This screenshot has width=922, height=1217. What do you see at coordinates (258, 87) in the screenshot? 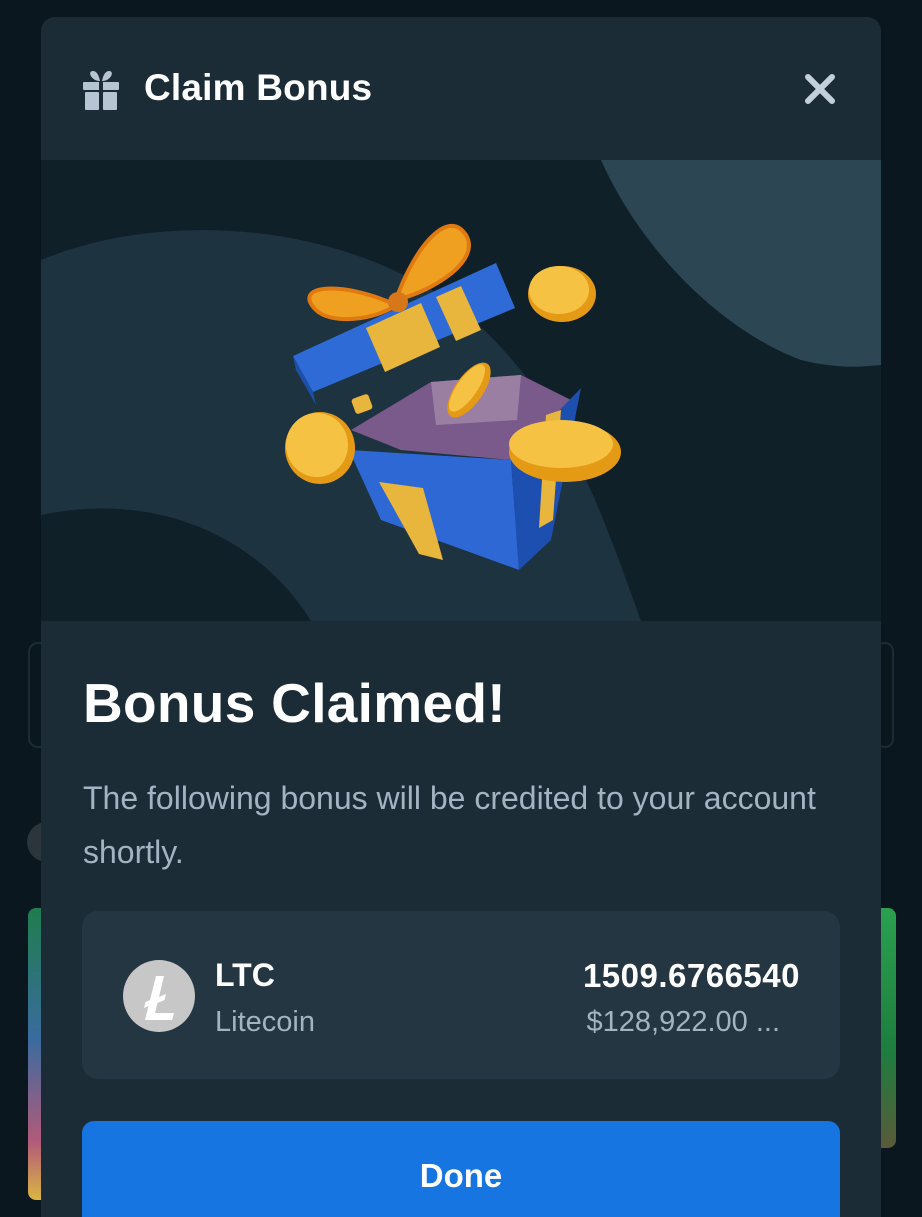
I see `dialog-title: Claim Bonus` at bounding box center [258, 87].